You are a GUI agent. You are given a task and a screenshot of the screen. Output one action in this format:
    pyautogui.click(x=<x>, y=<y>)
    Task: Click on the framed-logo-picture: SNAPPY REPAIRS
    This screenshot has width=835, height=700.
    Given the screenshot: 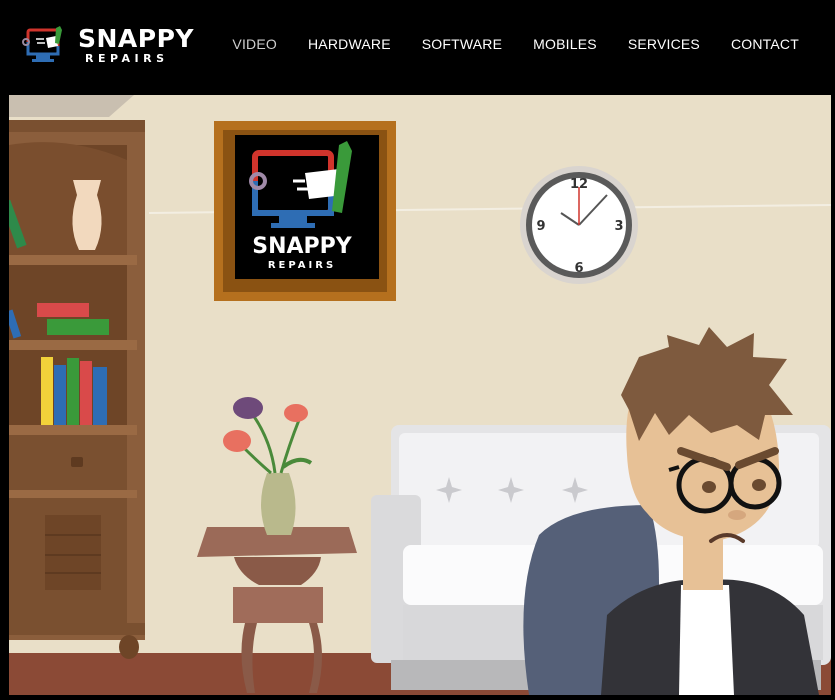 What is the action you would take?
    pyautogui.click(x=305, y=211)
    